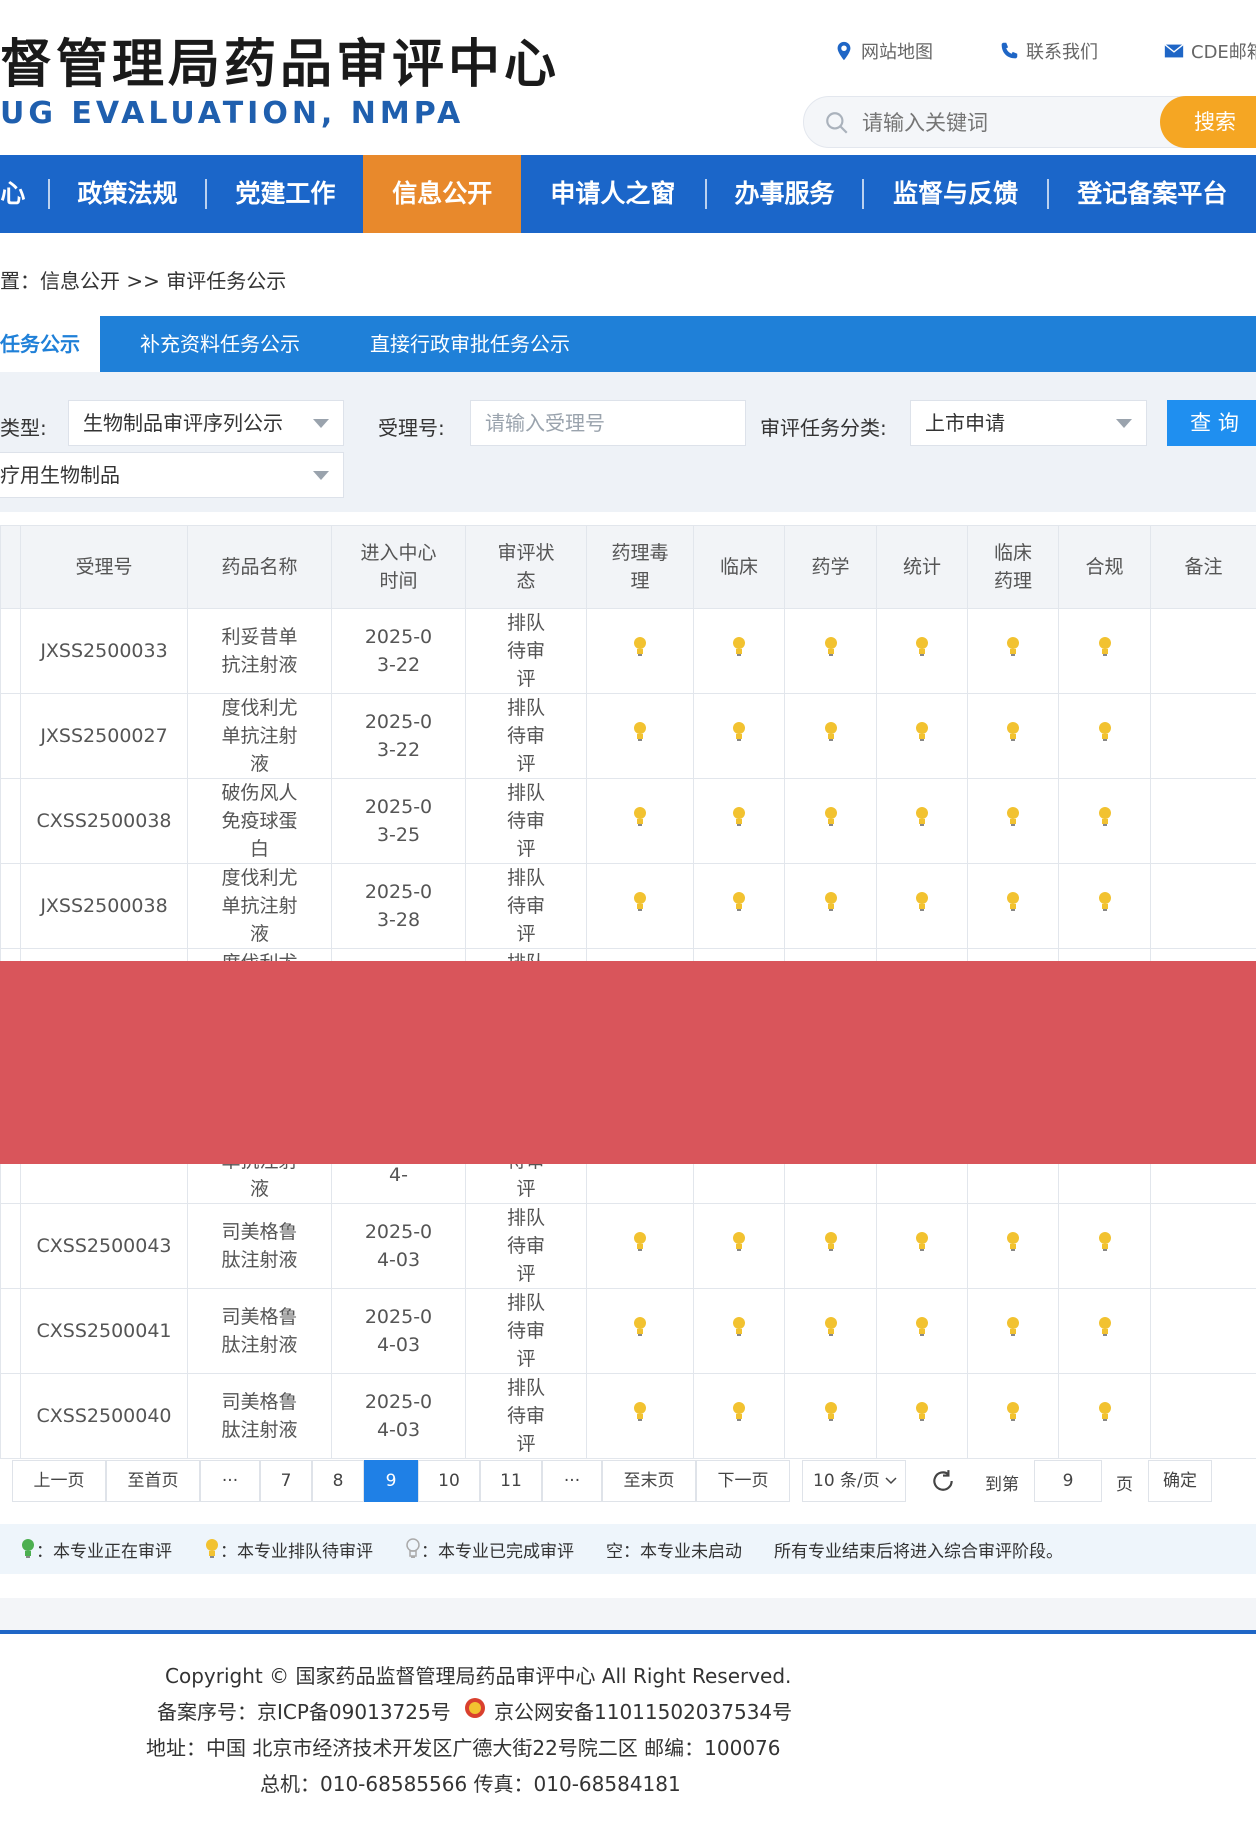 The width and height of the screenshot is (1256, 1824). Describe the element at coordinates (1208, 122) in the screenshot. I see `search-button: 搜索` at that location.